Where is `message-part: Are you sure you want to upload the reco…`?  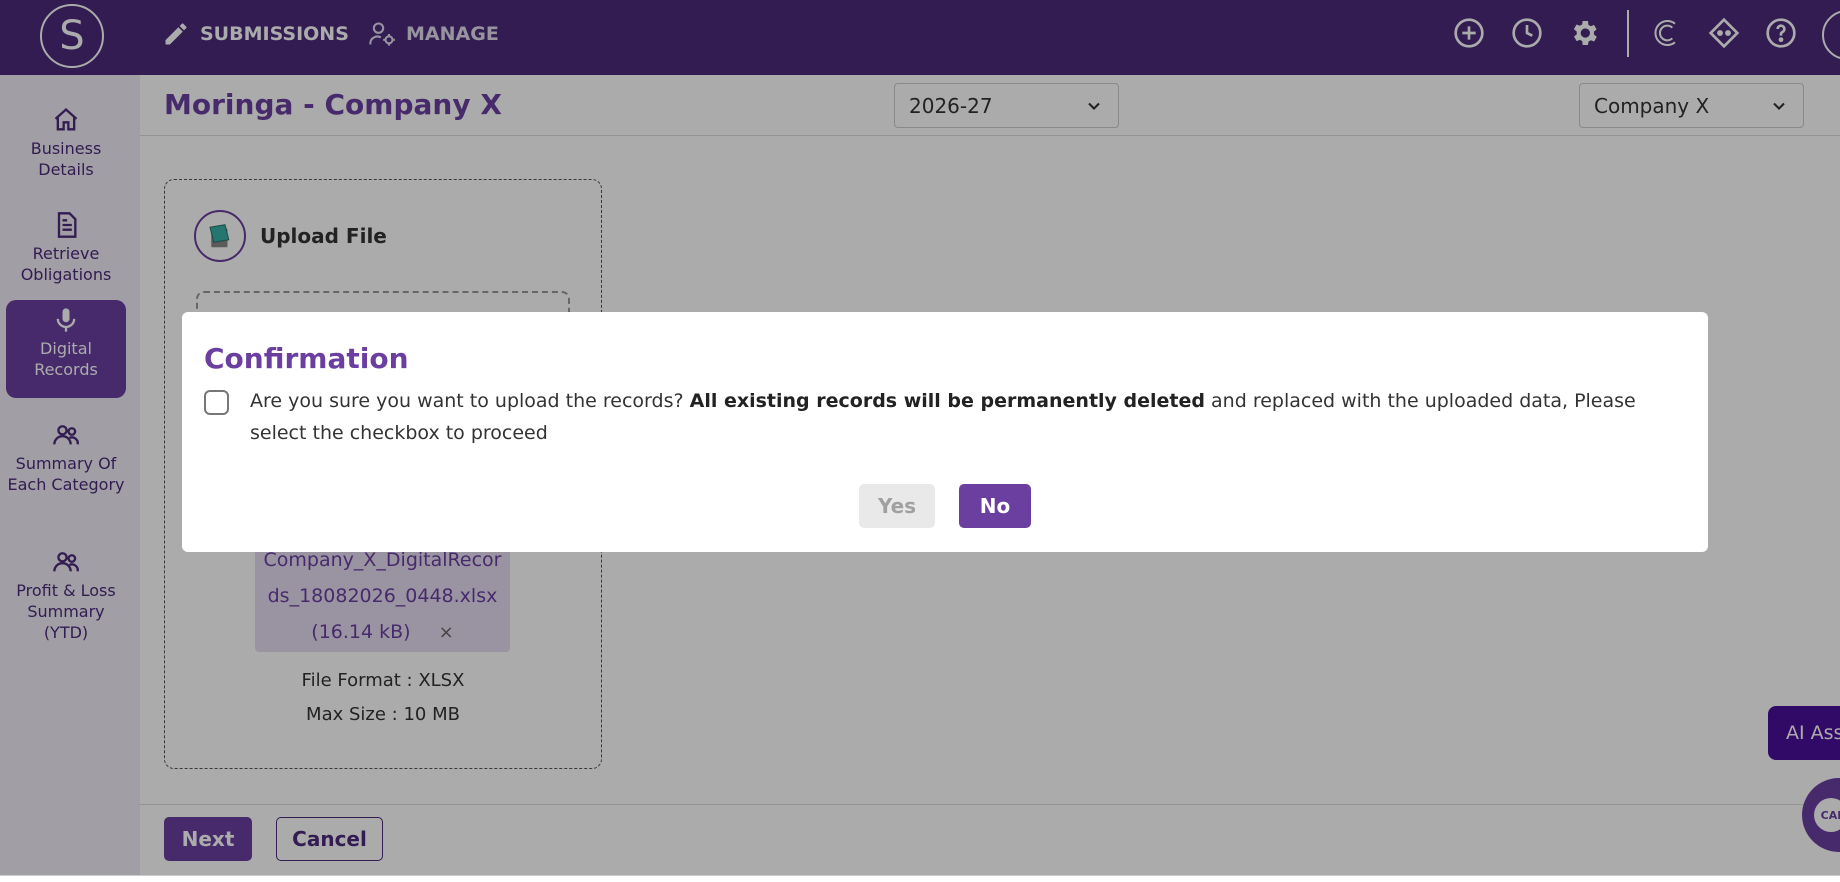 message-part: Are you sure you want to upload the reco… is located at coordinates (470, 401).